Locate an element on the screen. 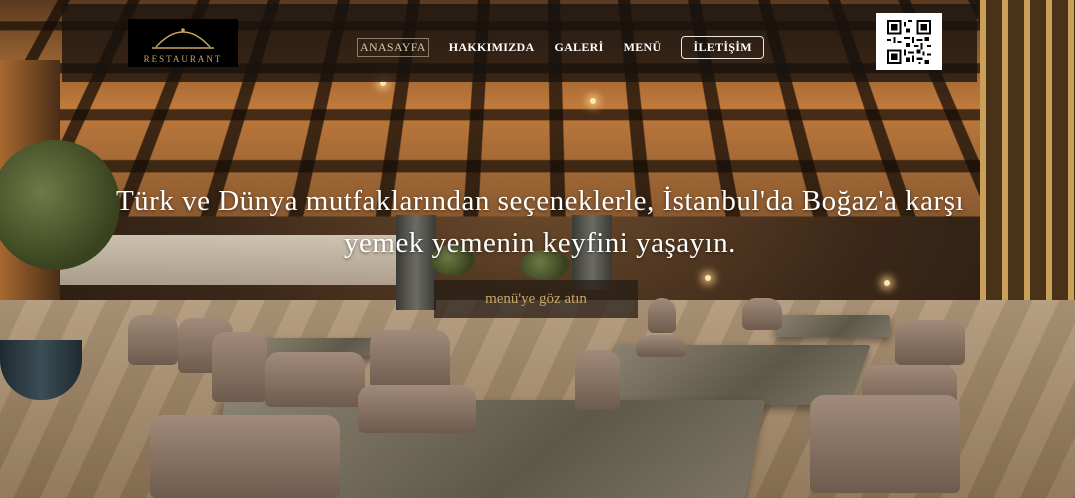 The image size is (1075, 498). view-menu-button: menü'ye göz atın is located at coordinates (536, 299).